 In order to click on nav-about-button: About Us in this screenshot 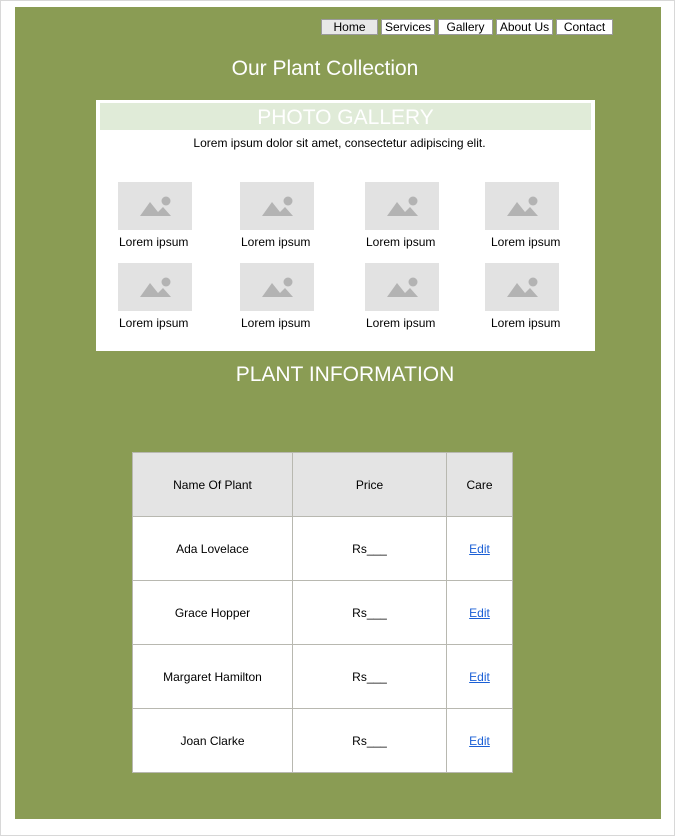, I will do `click(524, 27)`.